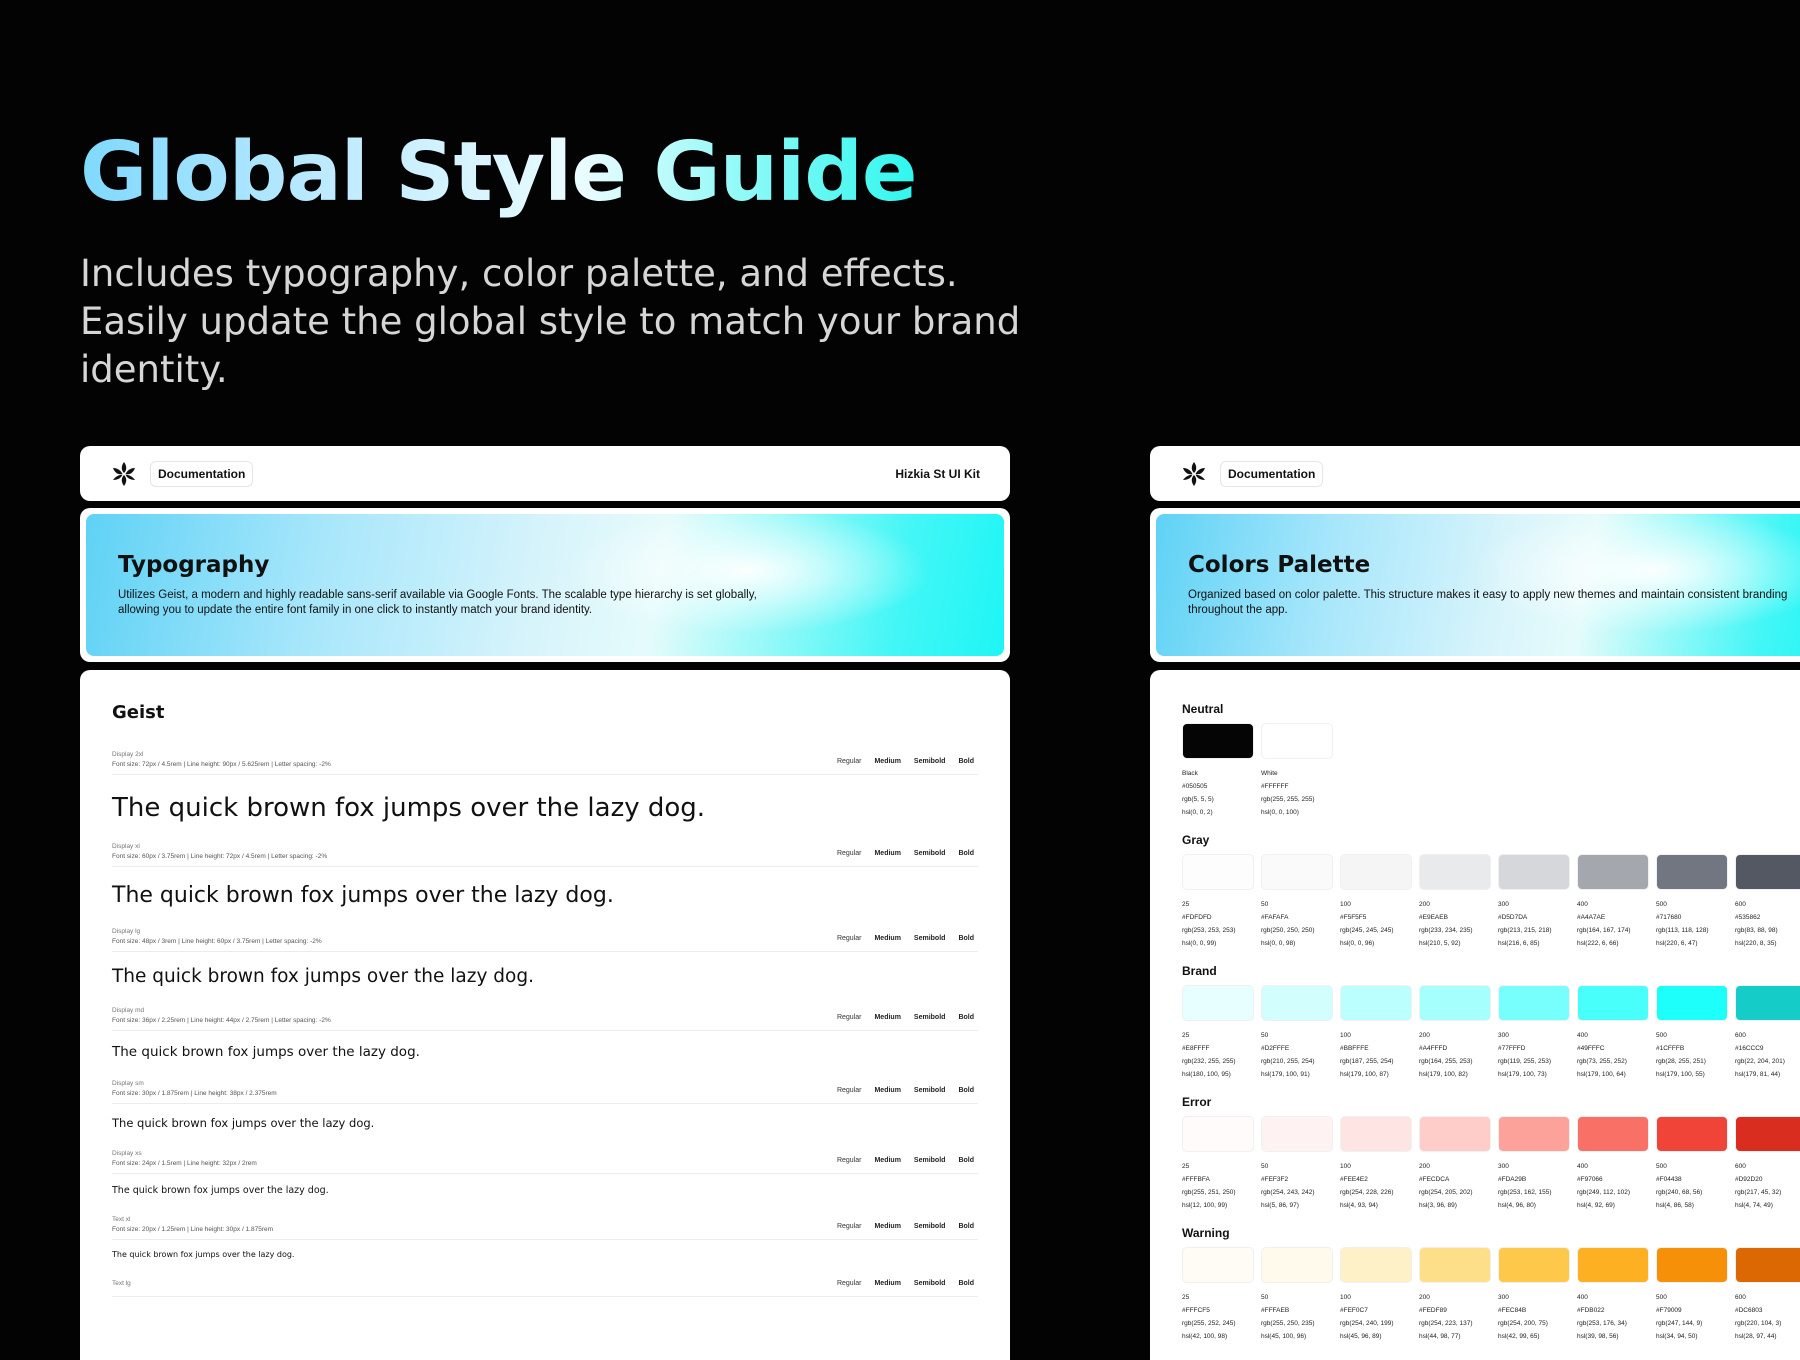  I want to click on color-swatch: 600 #D92D20 rgb(217, 45, 32) hsl(4, 74, 49), so click(1767, 1164).